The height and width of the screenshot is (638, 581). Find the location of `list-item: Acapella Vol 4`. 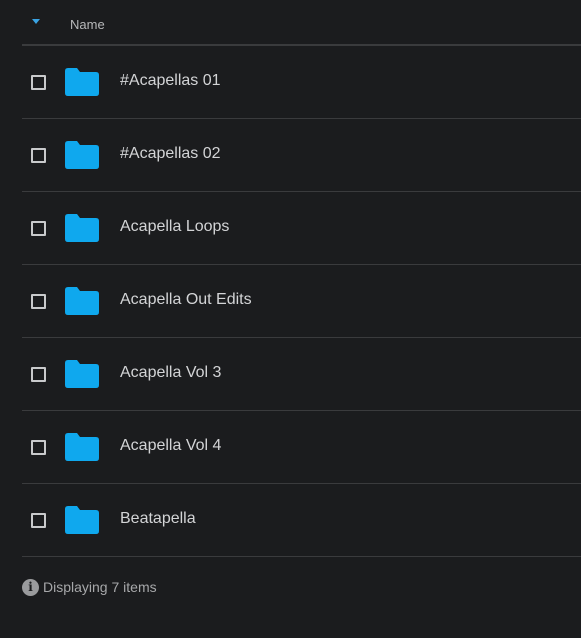

list-item: Acapella Vol 4 is located at coordinates (301, 447).